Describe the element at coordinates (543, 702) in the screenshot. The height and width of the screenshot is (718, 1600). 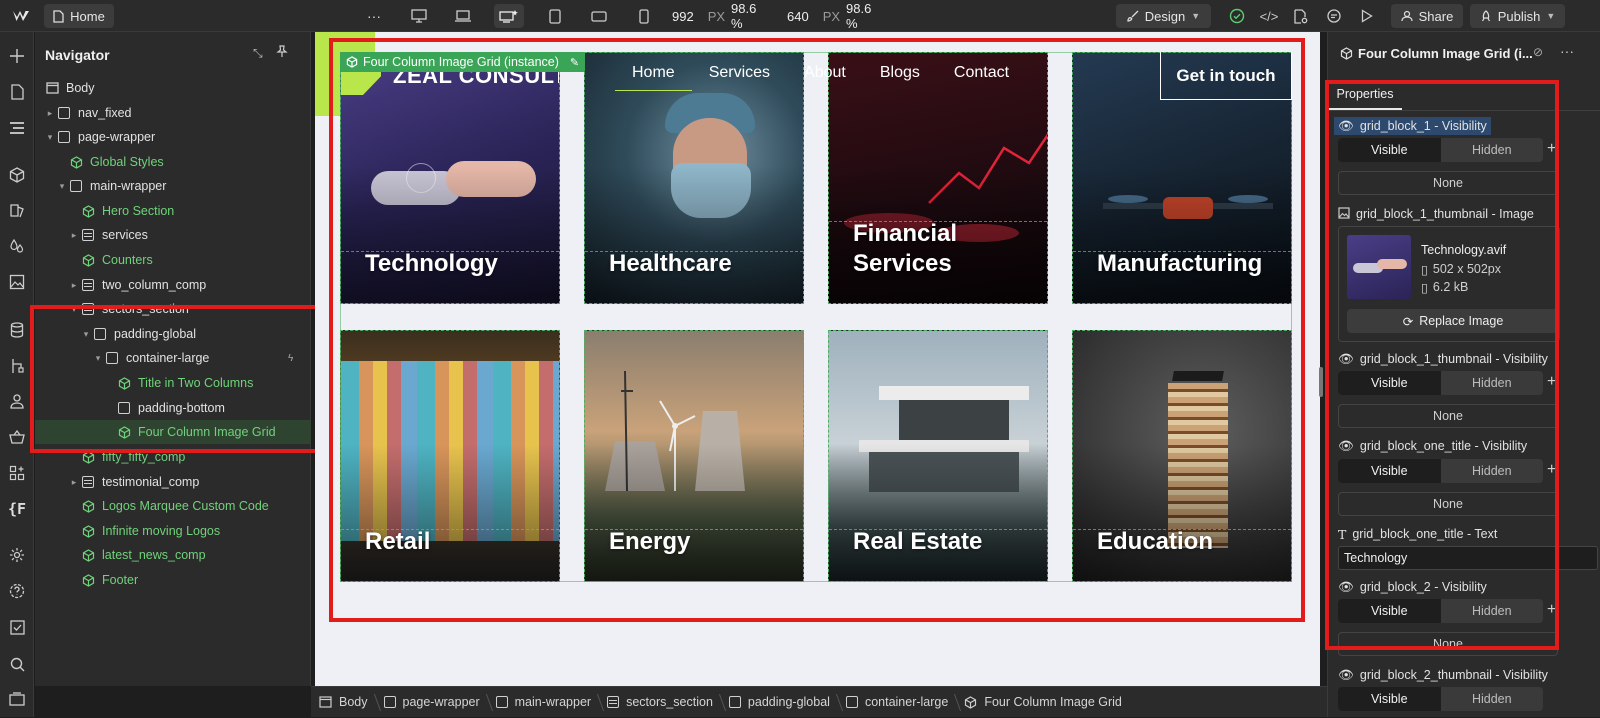
I see `breadcrumb-main-wrapper: main-wrapper` at that location.